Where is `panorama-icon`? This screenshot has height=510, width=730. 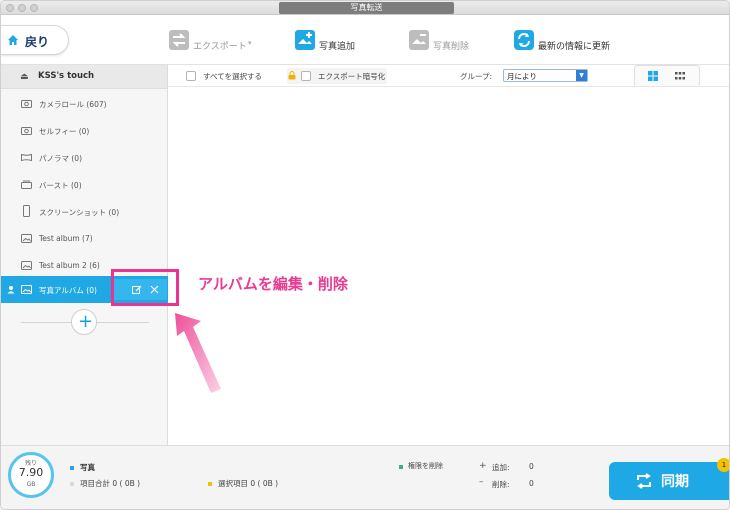
panorama-icon is located at coordinates (26, 157).